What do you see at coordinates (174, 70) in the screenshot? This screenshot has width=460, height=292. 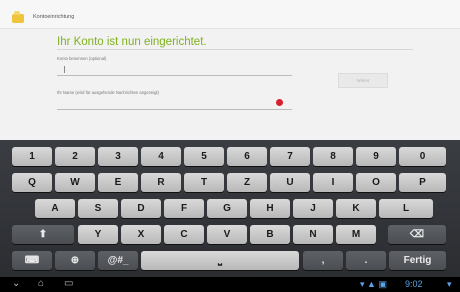 I see `account-name-input` at bounding box center [174, 70].